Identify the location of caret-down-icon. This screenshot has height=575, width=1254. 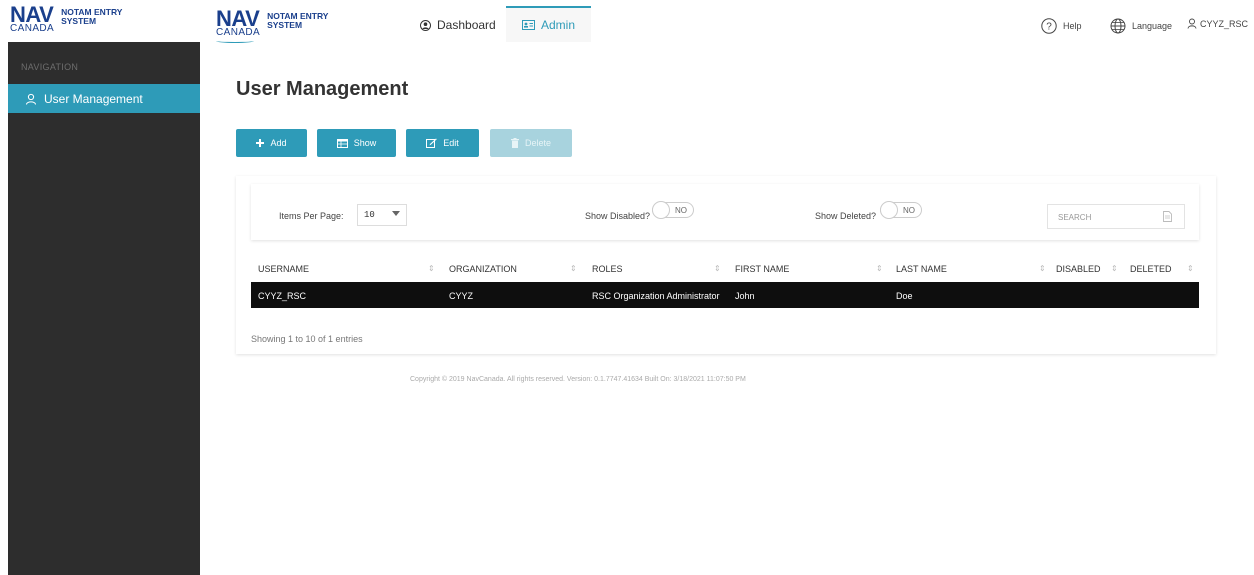
(396, 213).